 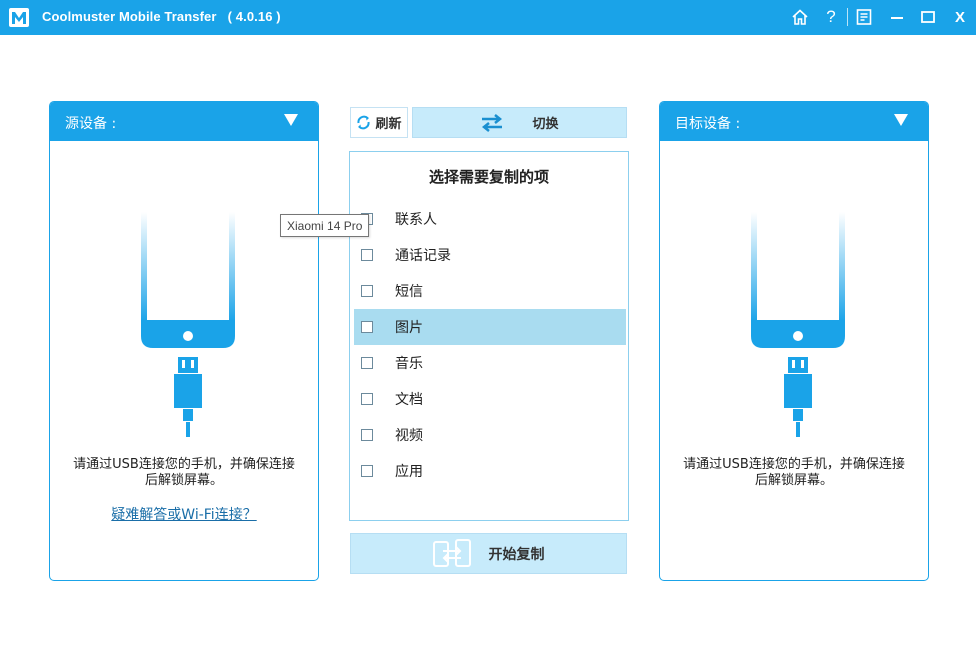 I want to click on maximize-icon, so click(x=928, y=17).